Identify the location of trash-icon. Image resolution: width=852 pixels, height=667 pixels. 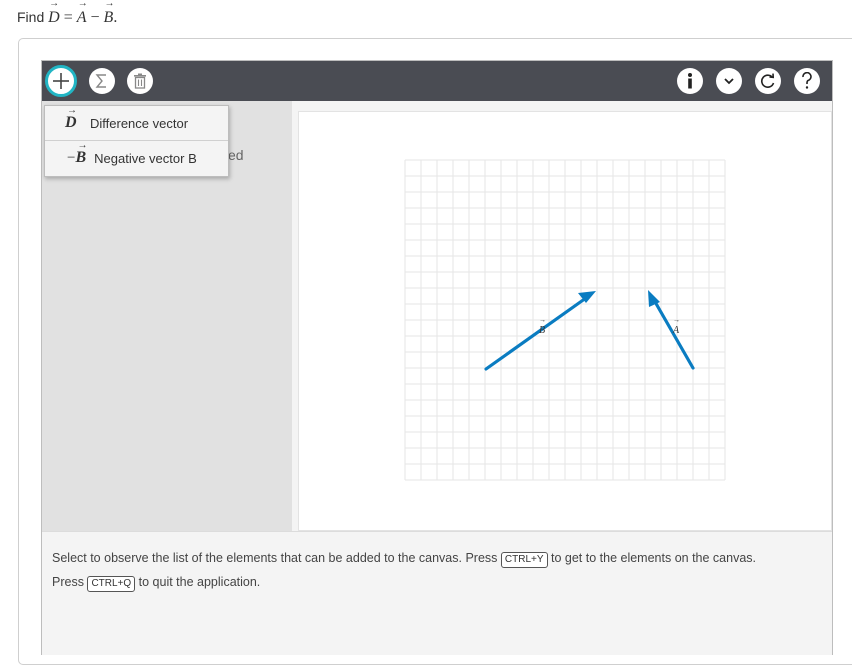
(140, 81).